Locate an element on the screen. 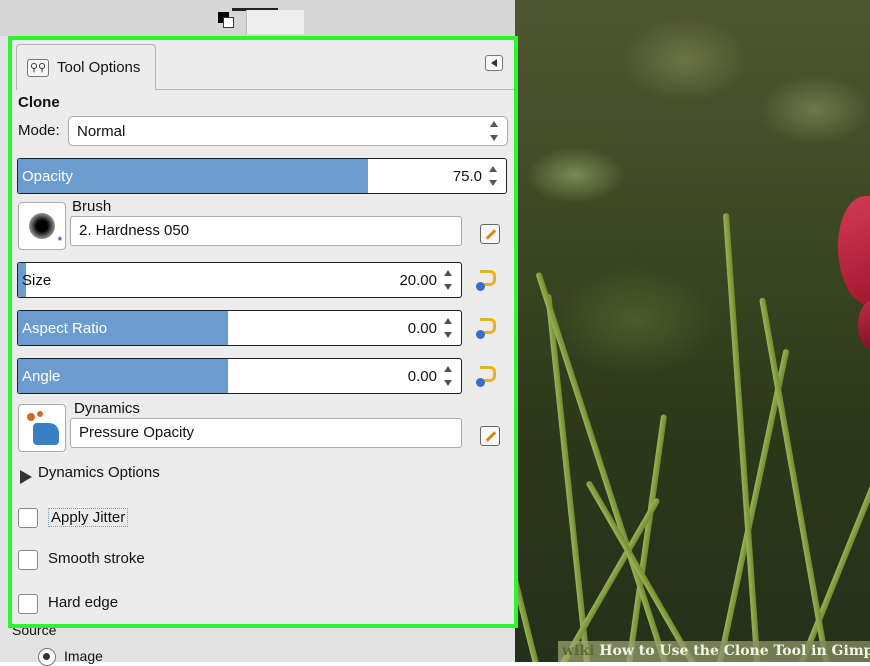  opacity-spinner is located at coordinates (493, 176).